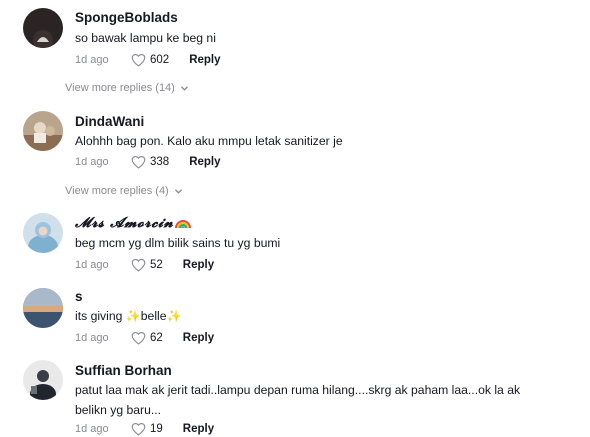  Describe the element at coordinates (109, 121) in the screenshot. I see `comment-username: DindaWani` at that location.